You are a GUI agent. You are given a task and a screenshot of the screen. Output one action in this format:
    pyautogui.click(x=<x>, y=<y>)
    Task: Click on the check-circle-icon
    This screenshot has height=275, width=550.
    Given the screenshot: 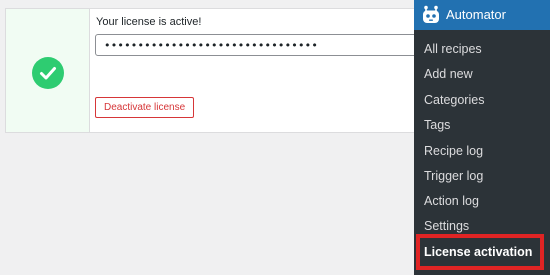 What is the action you would take?
    pyautogui.click(x=48, y=73)
    